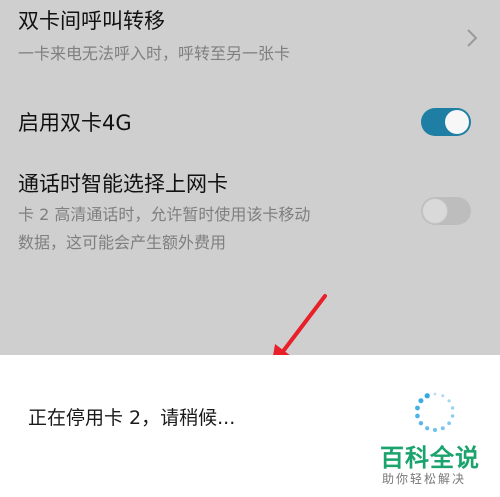  I want to click on call-forward-title: 双卡间呼叫转移, so click(91, 21).